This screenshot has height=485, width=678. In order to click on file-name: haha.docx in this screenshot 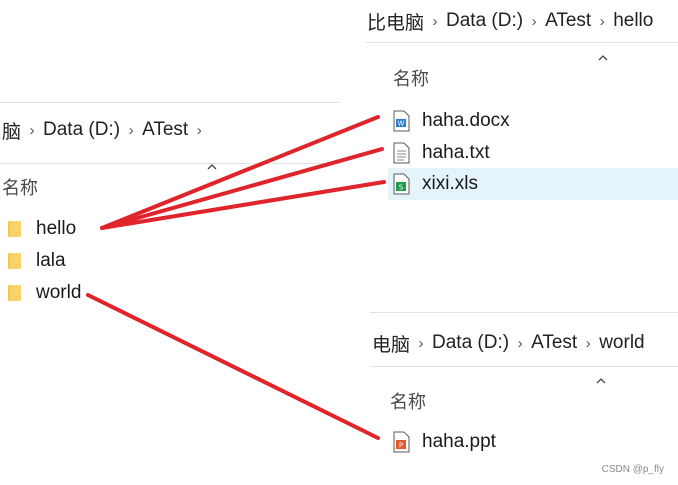, I will do `click(466, 120)`.